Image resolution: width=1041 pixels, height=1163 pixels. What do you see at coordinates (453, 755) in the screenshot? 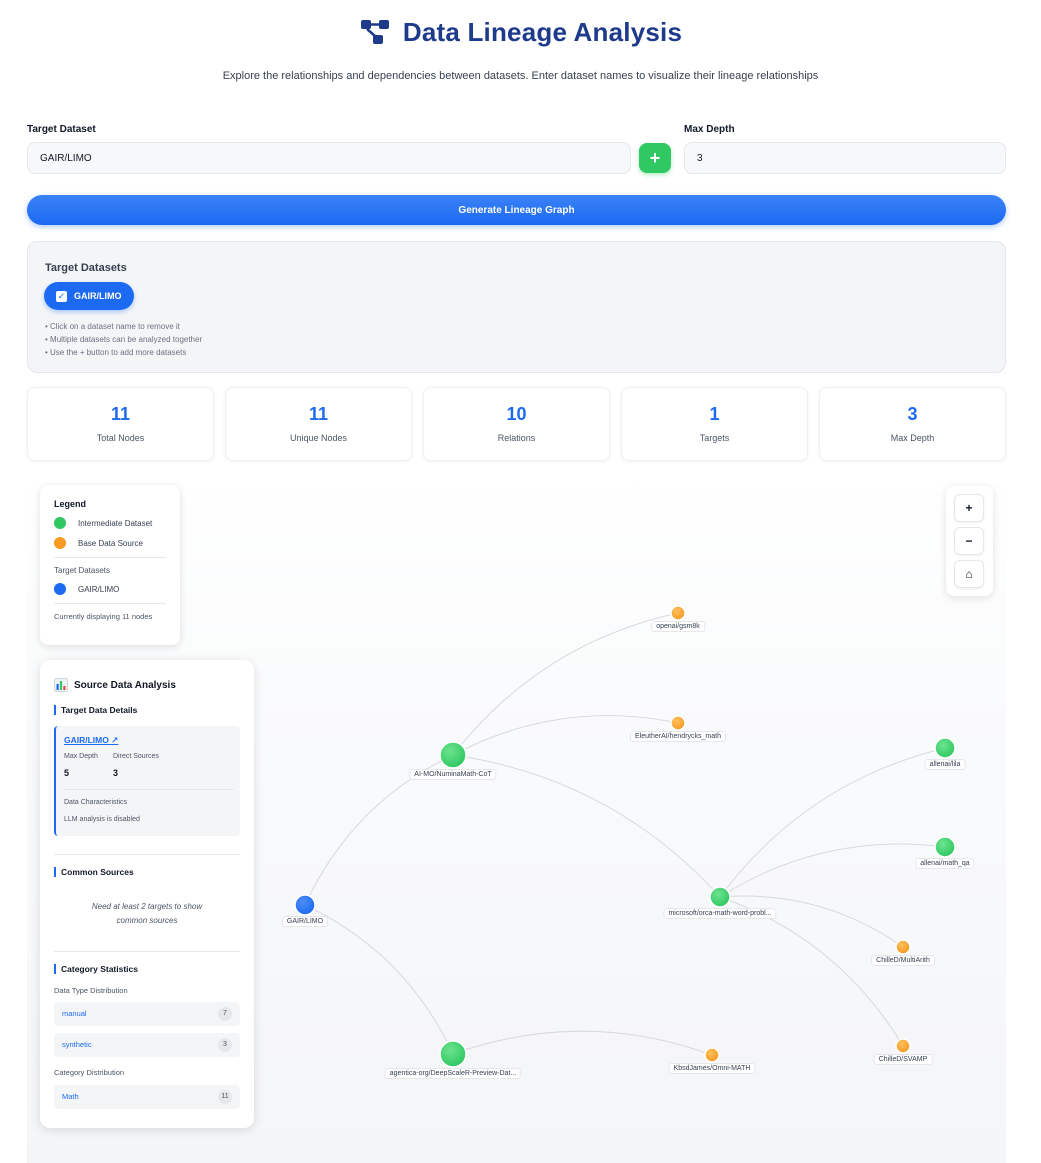
I see `graph-node-numina` at bounding box center [453, 755].